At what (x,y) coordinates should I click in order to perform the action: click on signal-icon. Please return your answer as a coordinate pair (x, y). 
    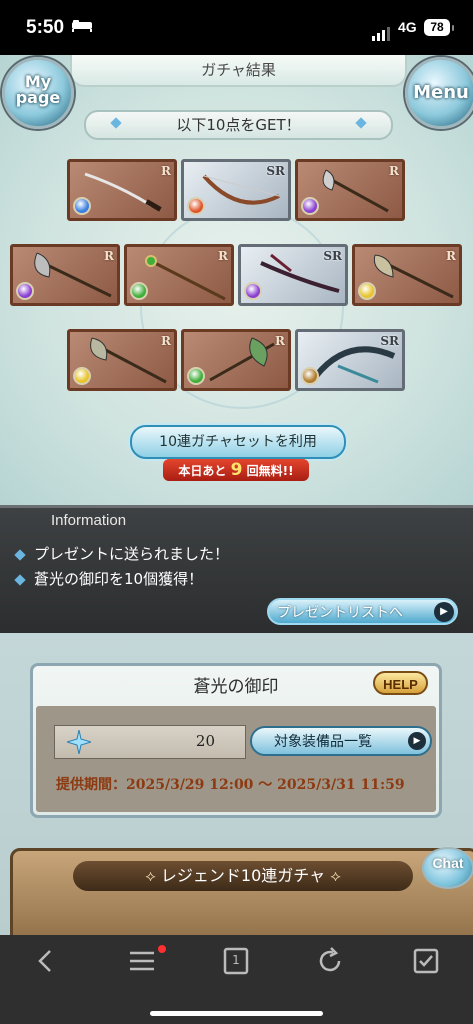
    Looking at the image, I should click on (382, 31).